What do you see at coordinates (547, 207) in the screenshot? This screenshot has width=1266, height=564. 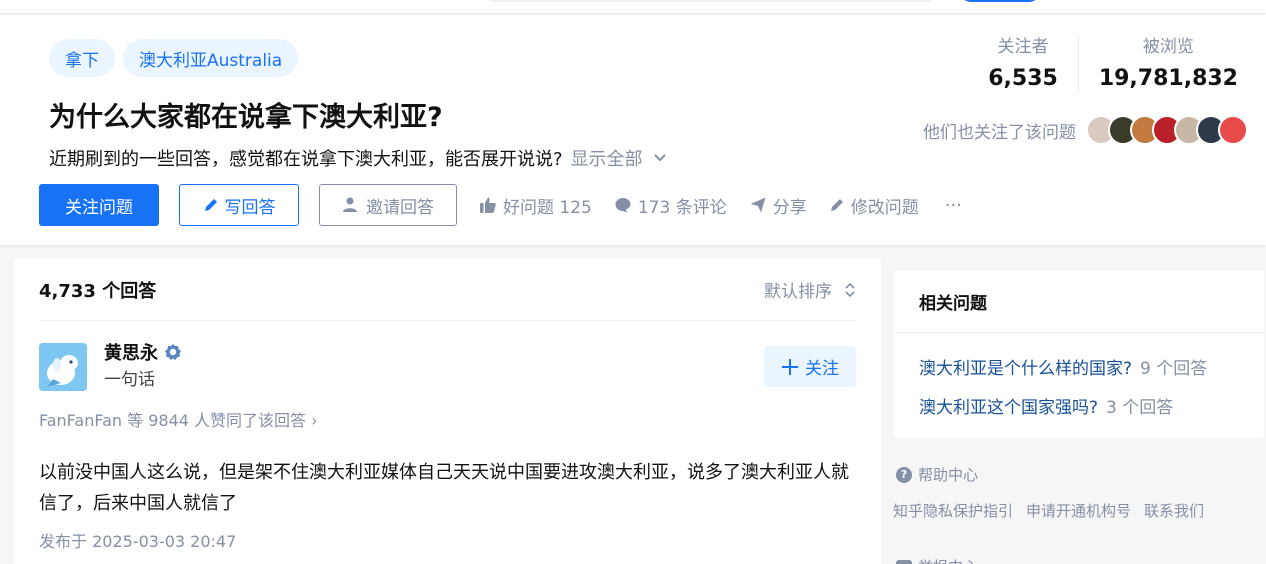 I see `good-question-label: 好问题 125` at bounding box center [547, 207].